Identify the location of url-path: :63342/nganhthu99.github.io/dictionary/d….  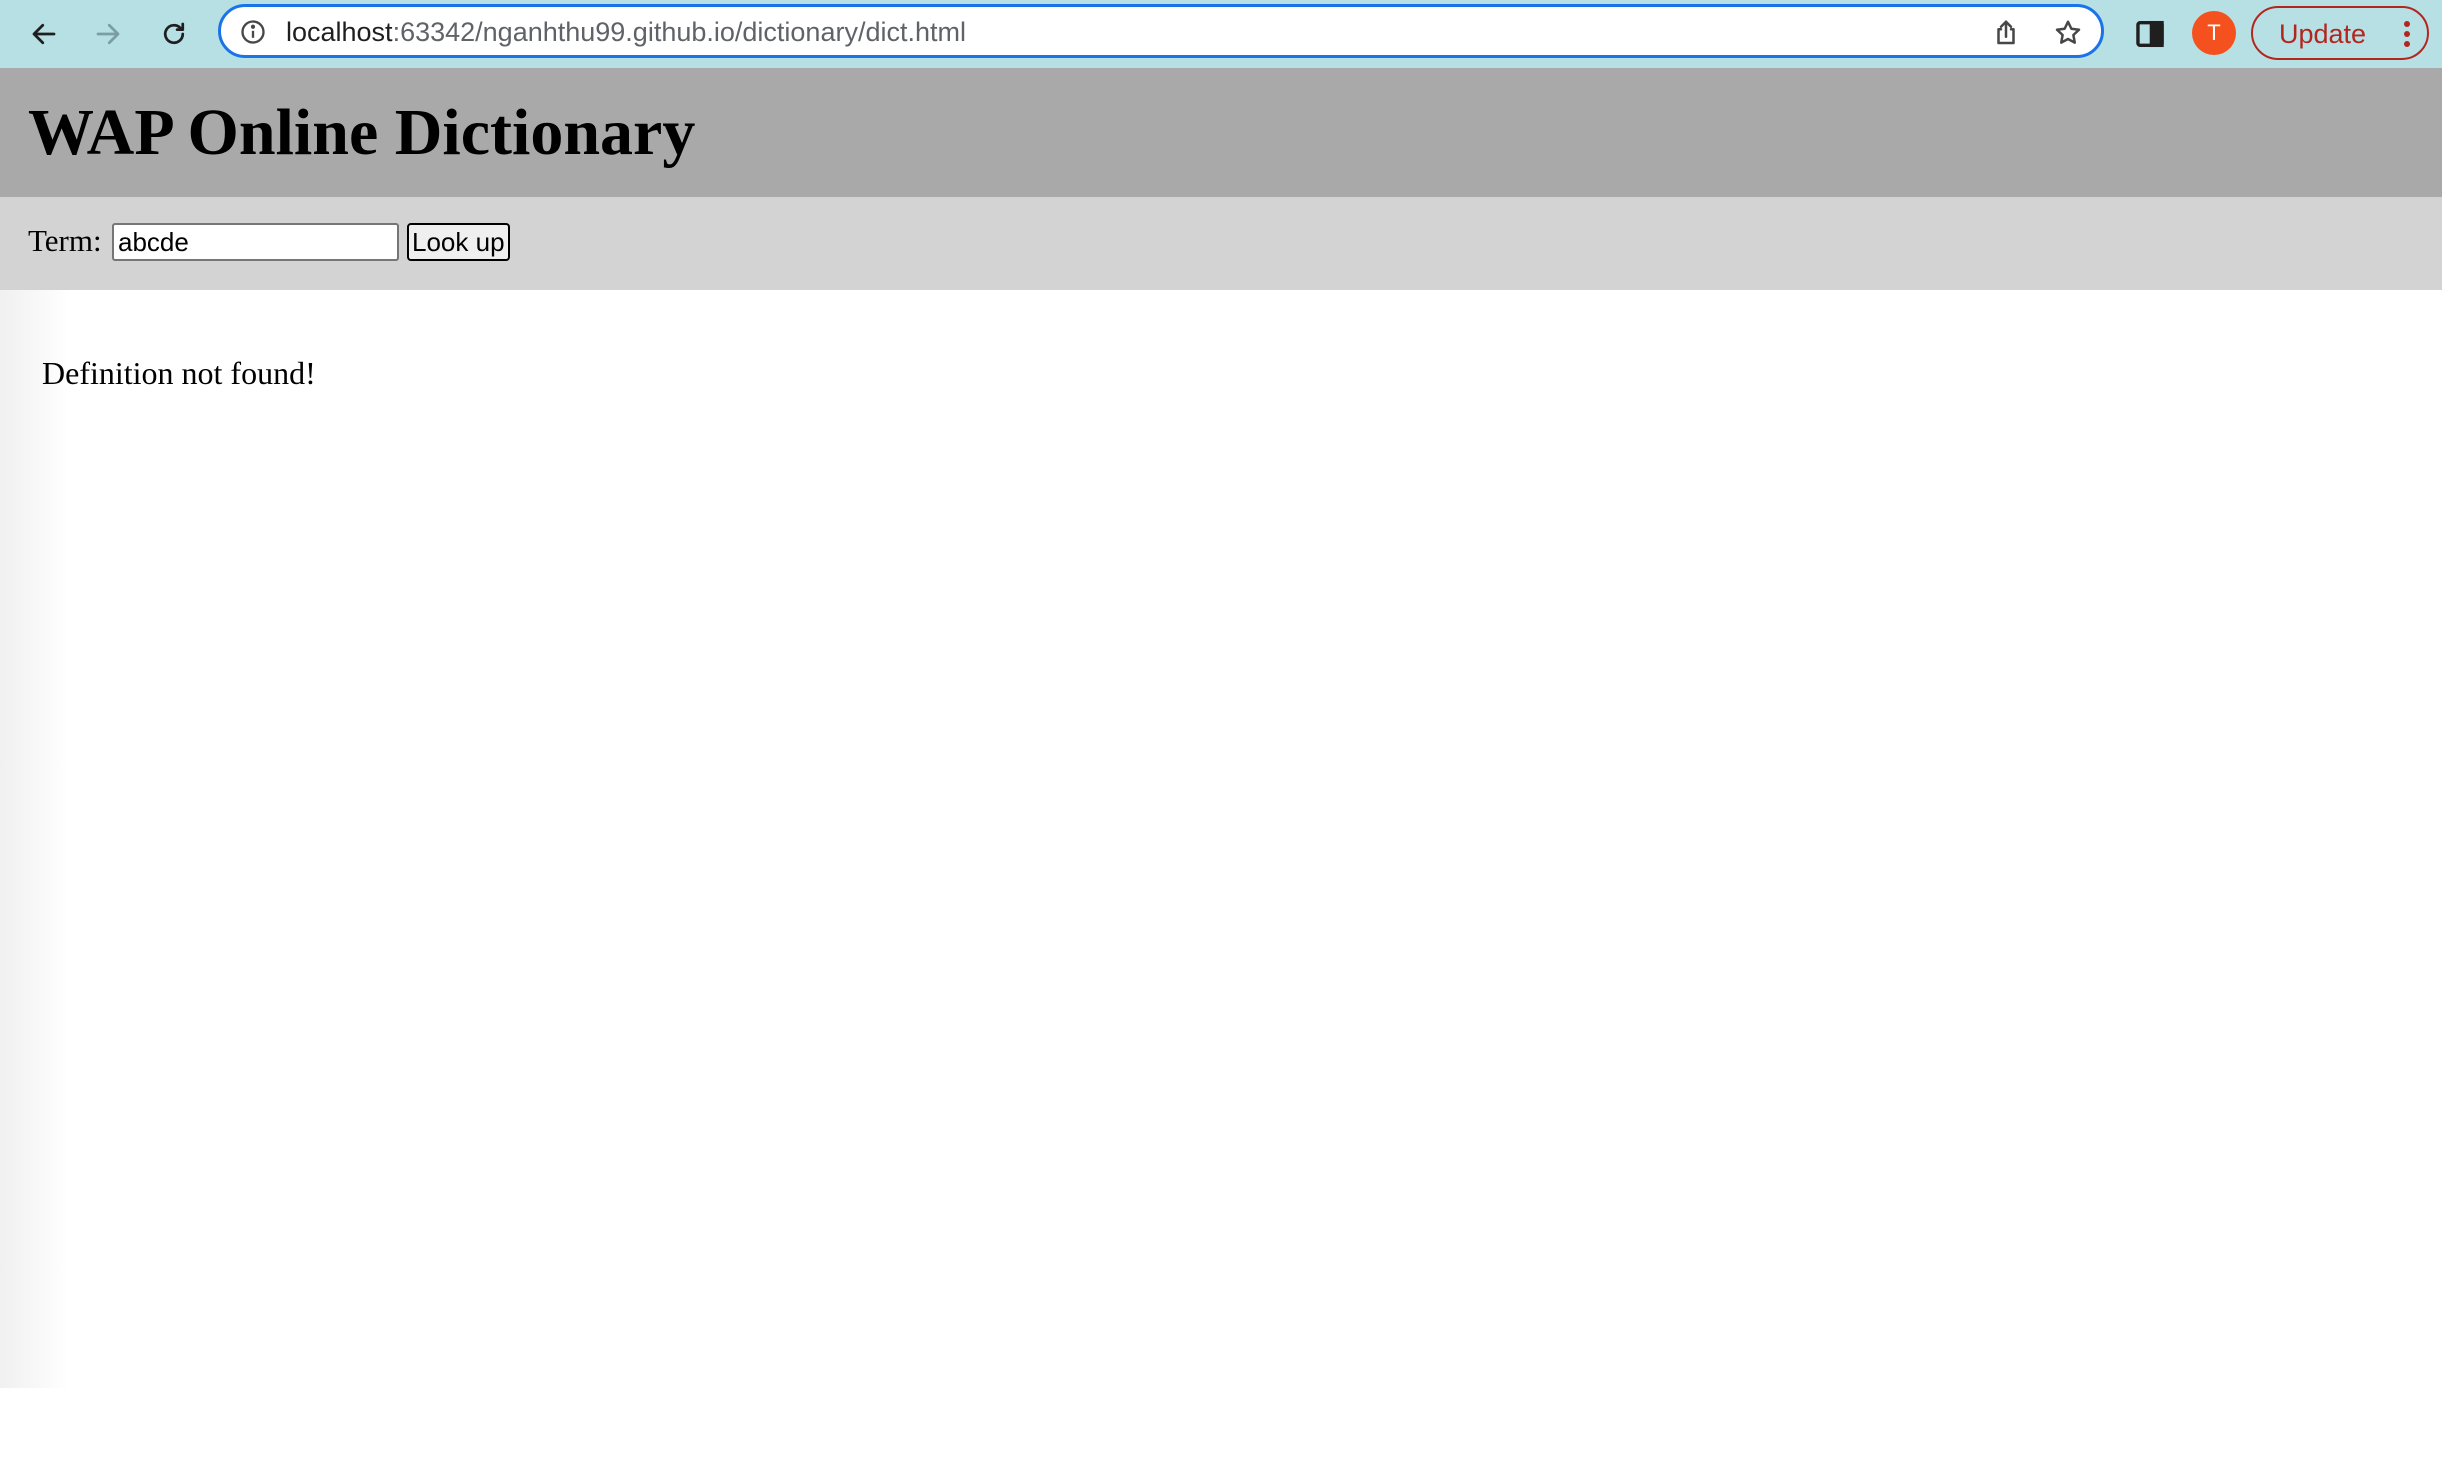
(679, 32).